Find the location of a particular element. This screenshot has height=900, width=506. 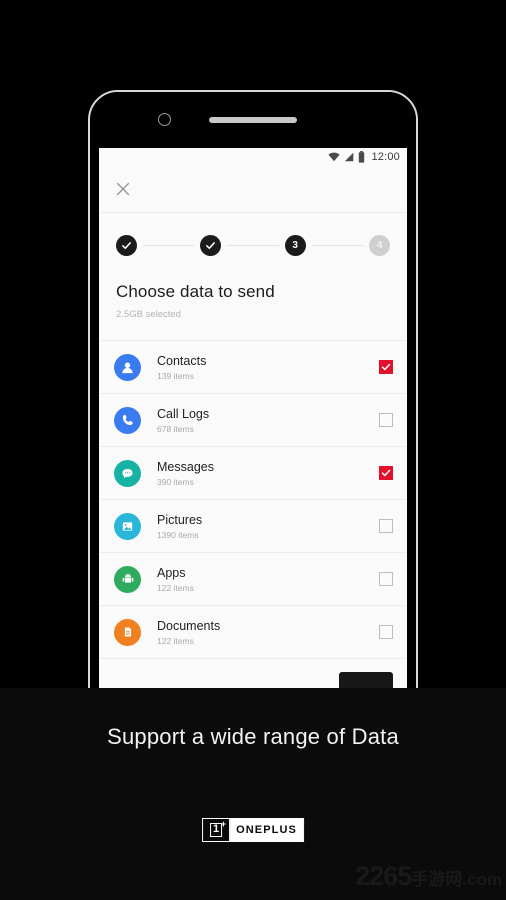

phone-icon is located at coordinates (127, 420).